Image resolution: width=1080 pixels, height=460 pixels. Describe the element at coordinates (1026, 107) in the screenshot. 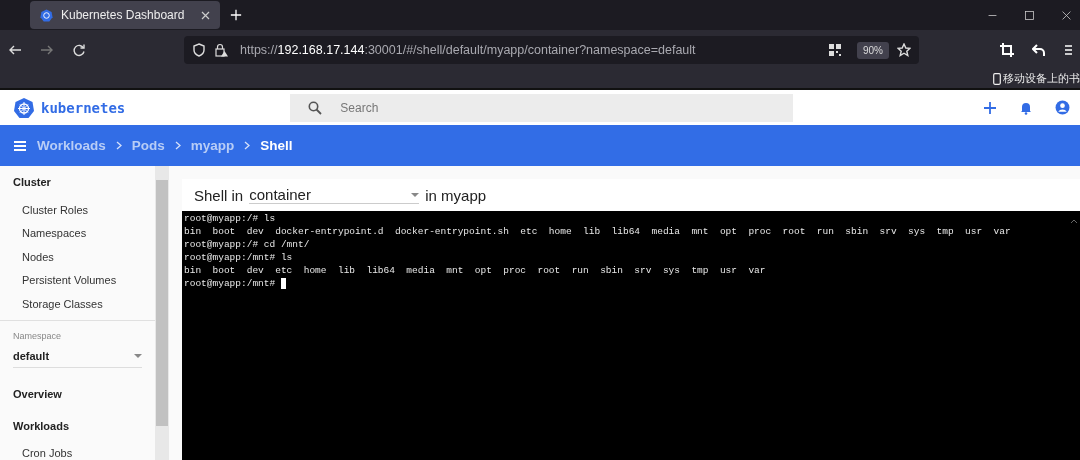

I see `notifications-icon` at that location.